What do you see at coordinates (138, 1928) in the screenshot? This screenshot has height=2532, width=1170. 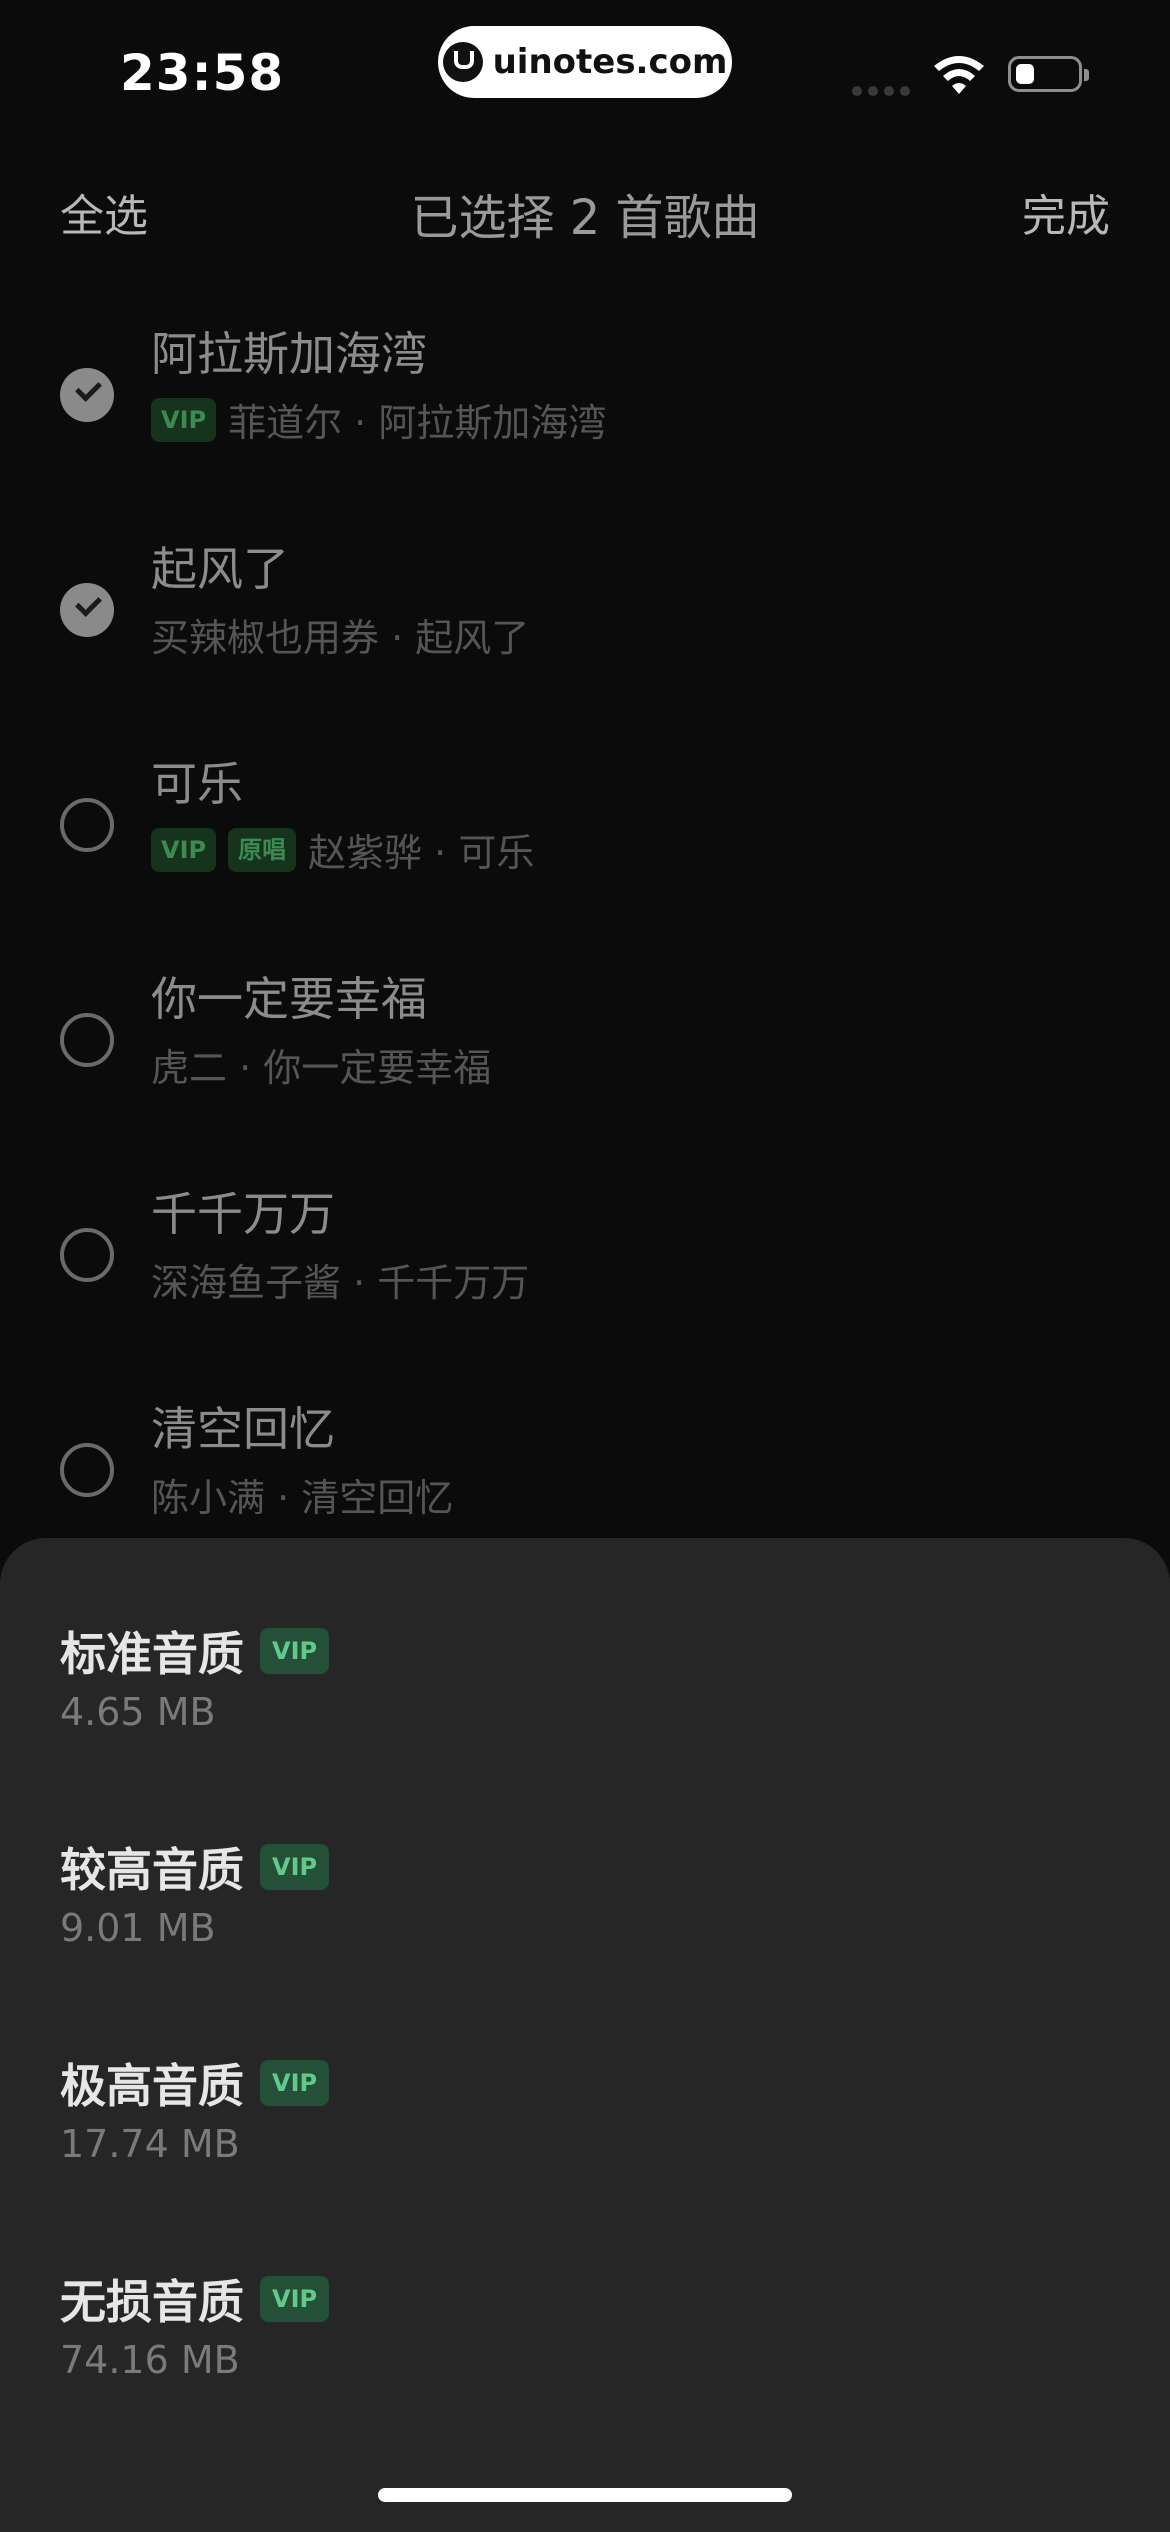 I see `quality-size: 9.01 MB` at bounding box center [138, 1928].